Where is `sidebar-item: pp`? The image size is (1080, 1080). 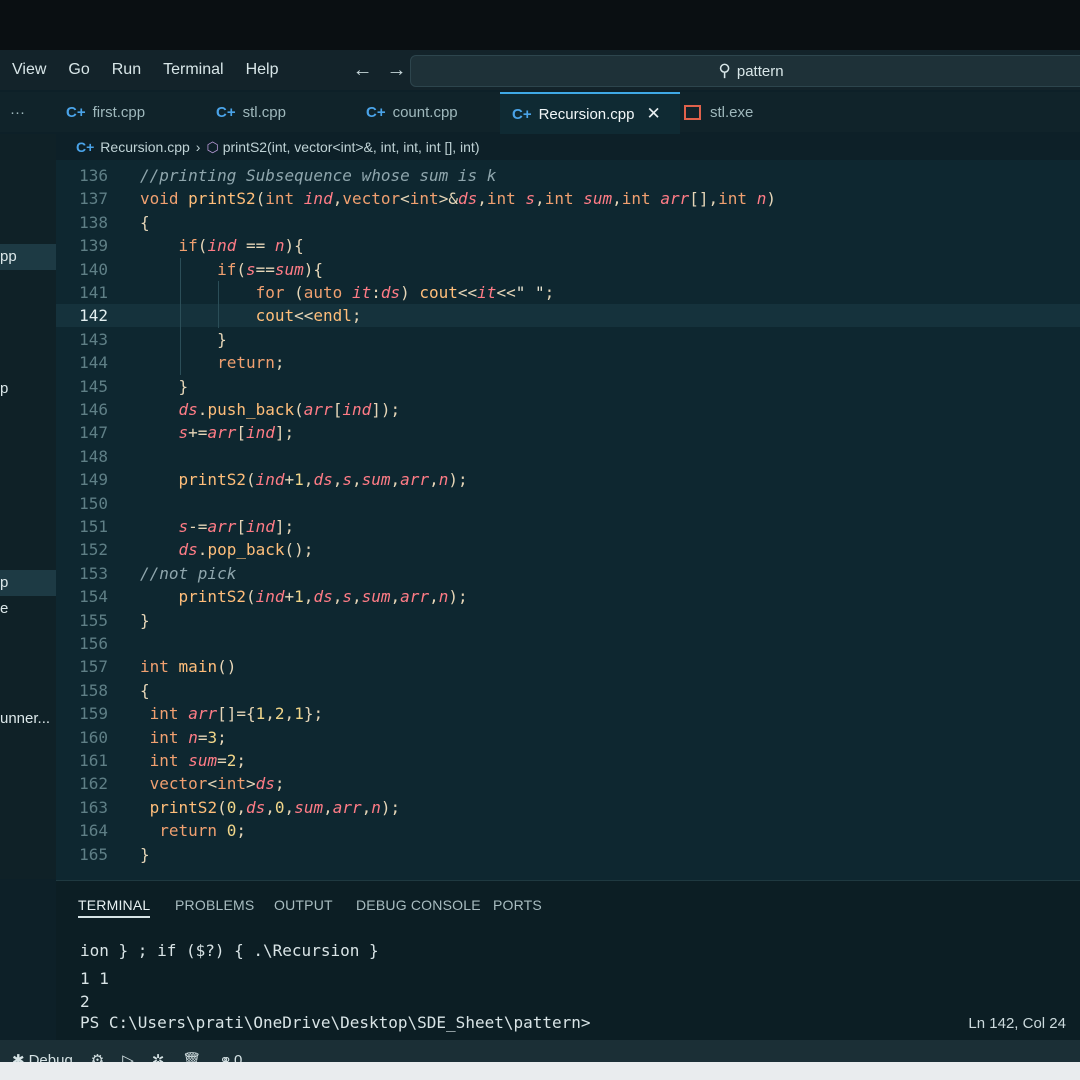 sidebar-item: pp is located at coordinates (28, 257).